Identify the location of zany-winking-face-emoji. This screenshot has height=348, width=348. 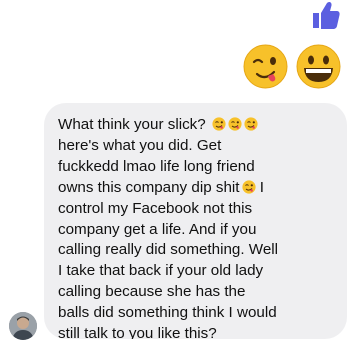
(265, 66).